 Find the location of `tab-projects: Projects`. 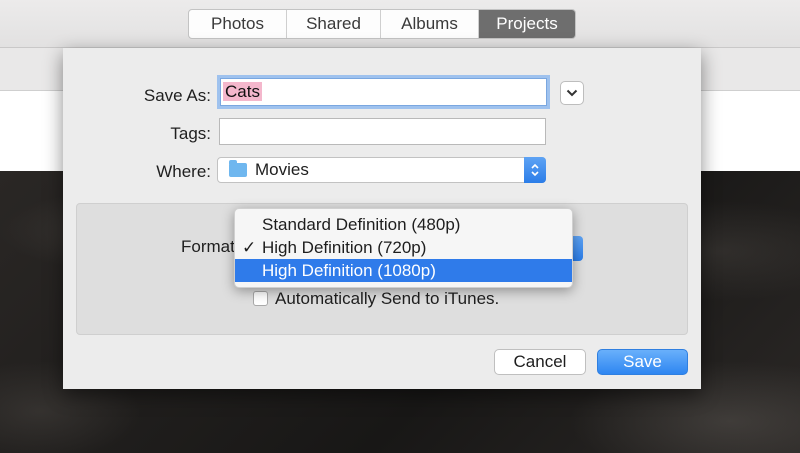

tab-projects: Projects is located at coordinates (527, 24).